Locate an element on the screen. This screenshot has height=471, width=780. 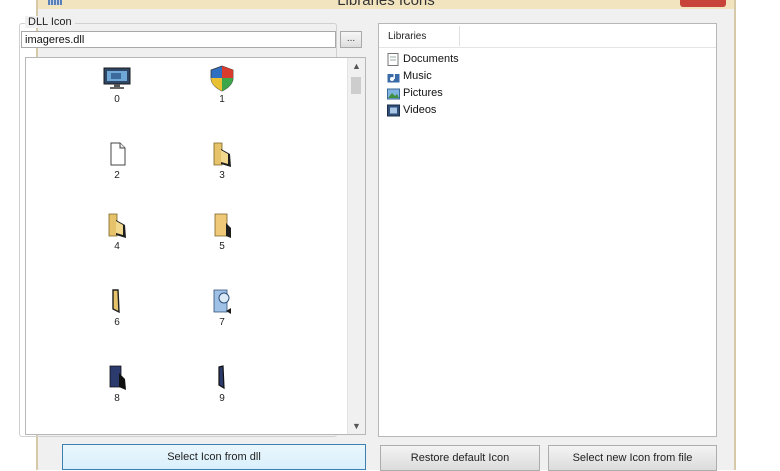
icon-item: 3 is located at coordinates (222, 160).